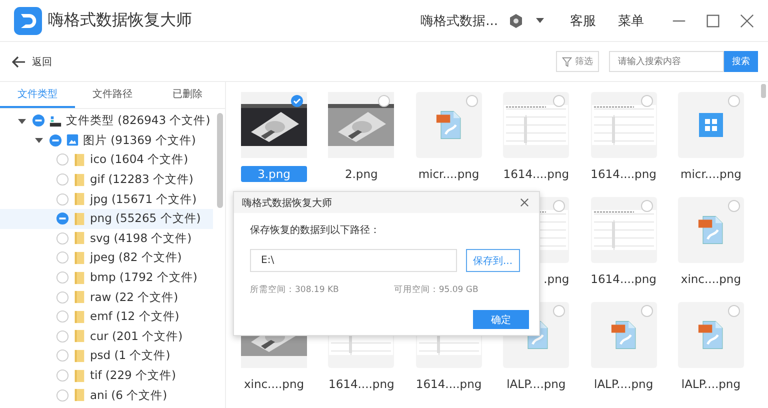 Image resolution: width=768 pixels, height=408 pixels. I want to click on required-space: 所需空间：308.19 KB, so click(294, 290).